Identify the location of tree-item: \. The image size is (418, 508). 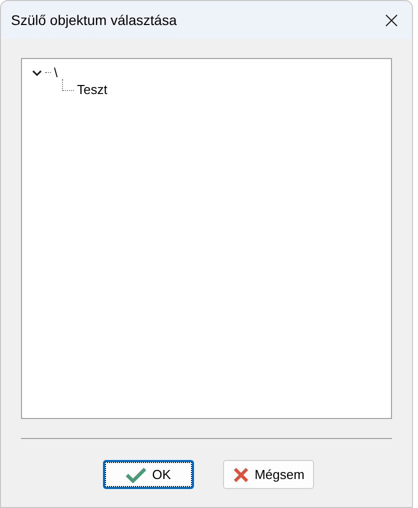
(56, 72).